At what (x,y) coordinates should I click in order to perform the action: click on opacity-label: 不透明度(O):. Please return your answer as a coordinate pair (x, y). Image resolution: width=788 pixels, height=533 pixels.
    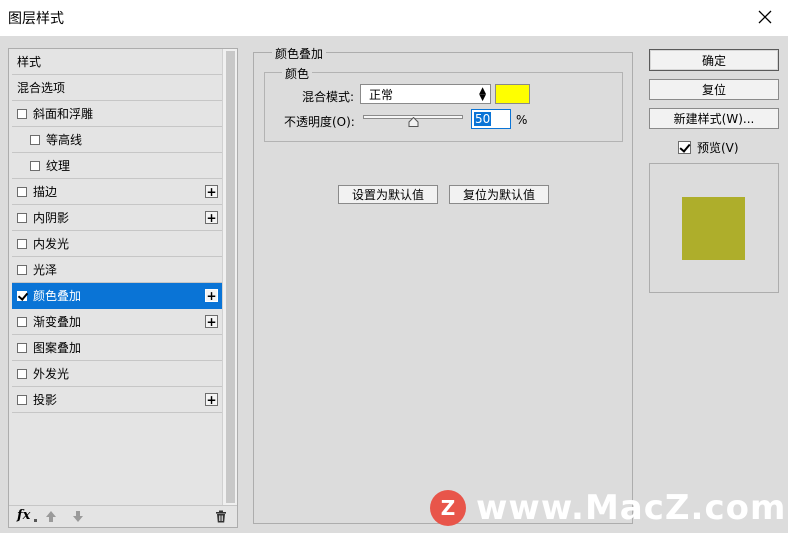
    Looking at the image, I should click on (319, 122).